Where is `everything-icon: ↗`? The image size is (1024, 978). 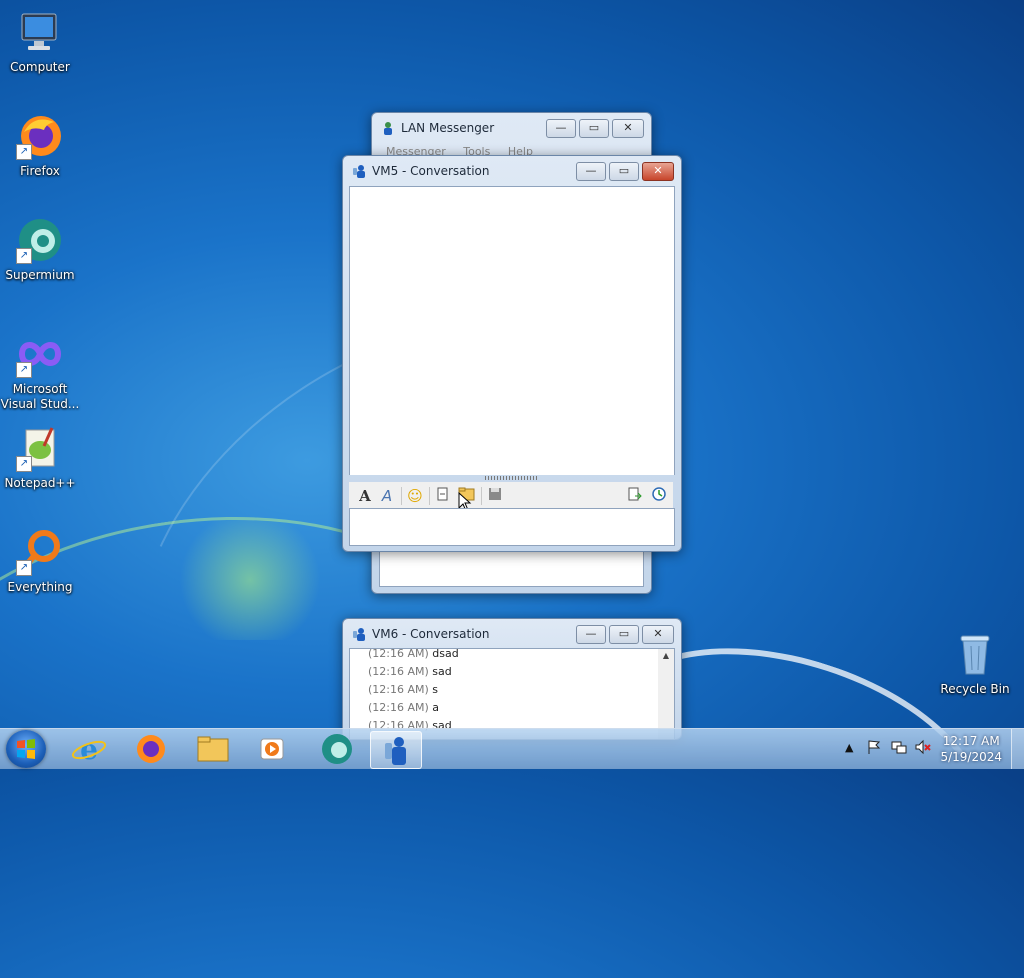
everything-icon: ↗ is located at coordinates (40, 552).